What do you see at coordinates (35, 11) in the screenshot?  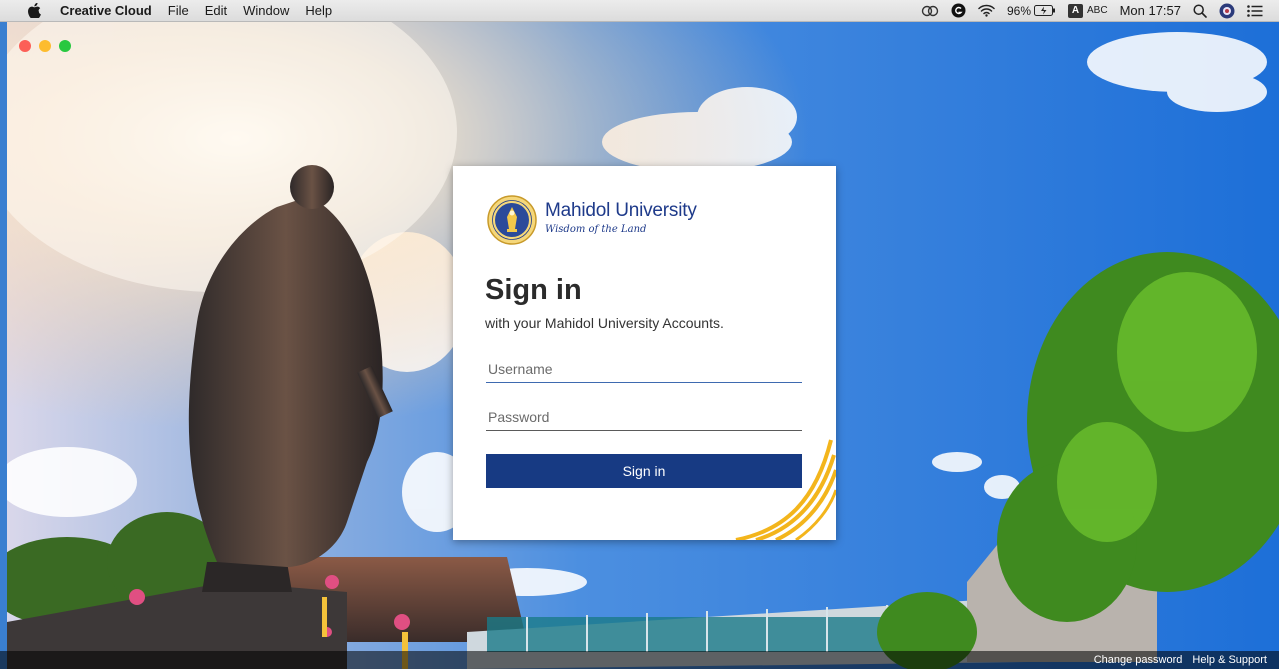 I see `apple-icon` at bounding box center [35, 11].